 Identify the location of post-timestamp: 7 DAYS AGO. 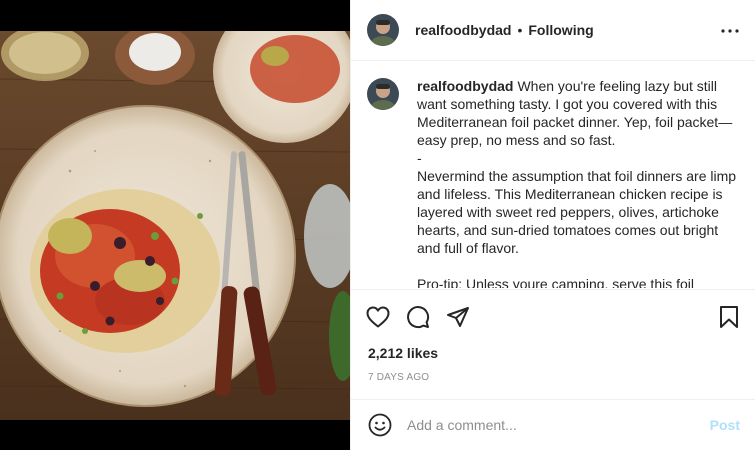
(398, 377).